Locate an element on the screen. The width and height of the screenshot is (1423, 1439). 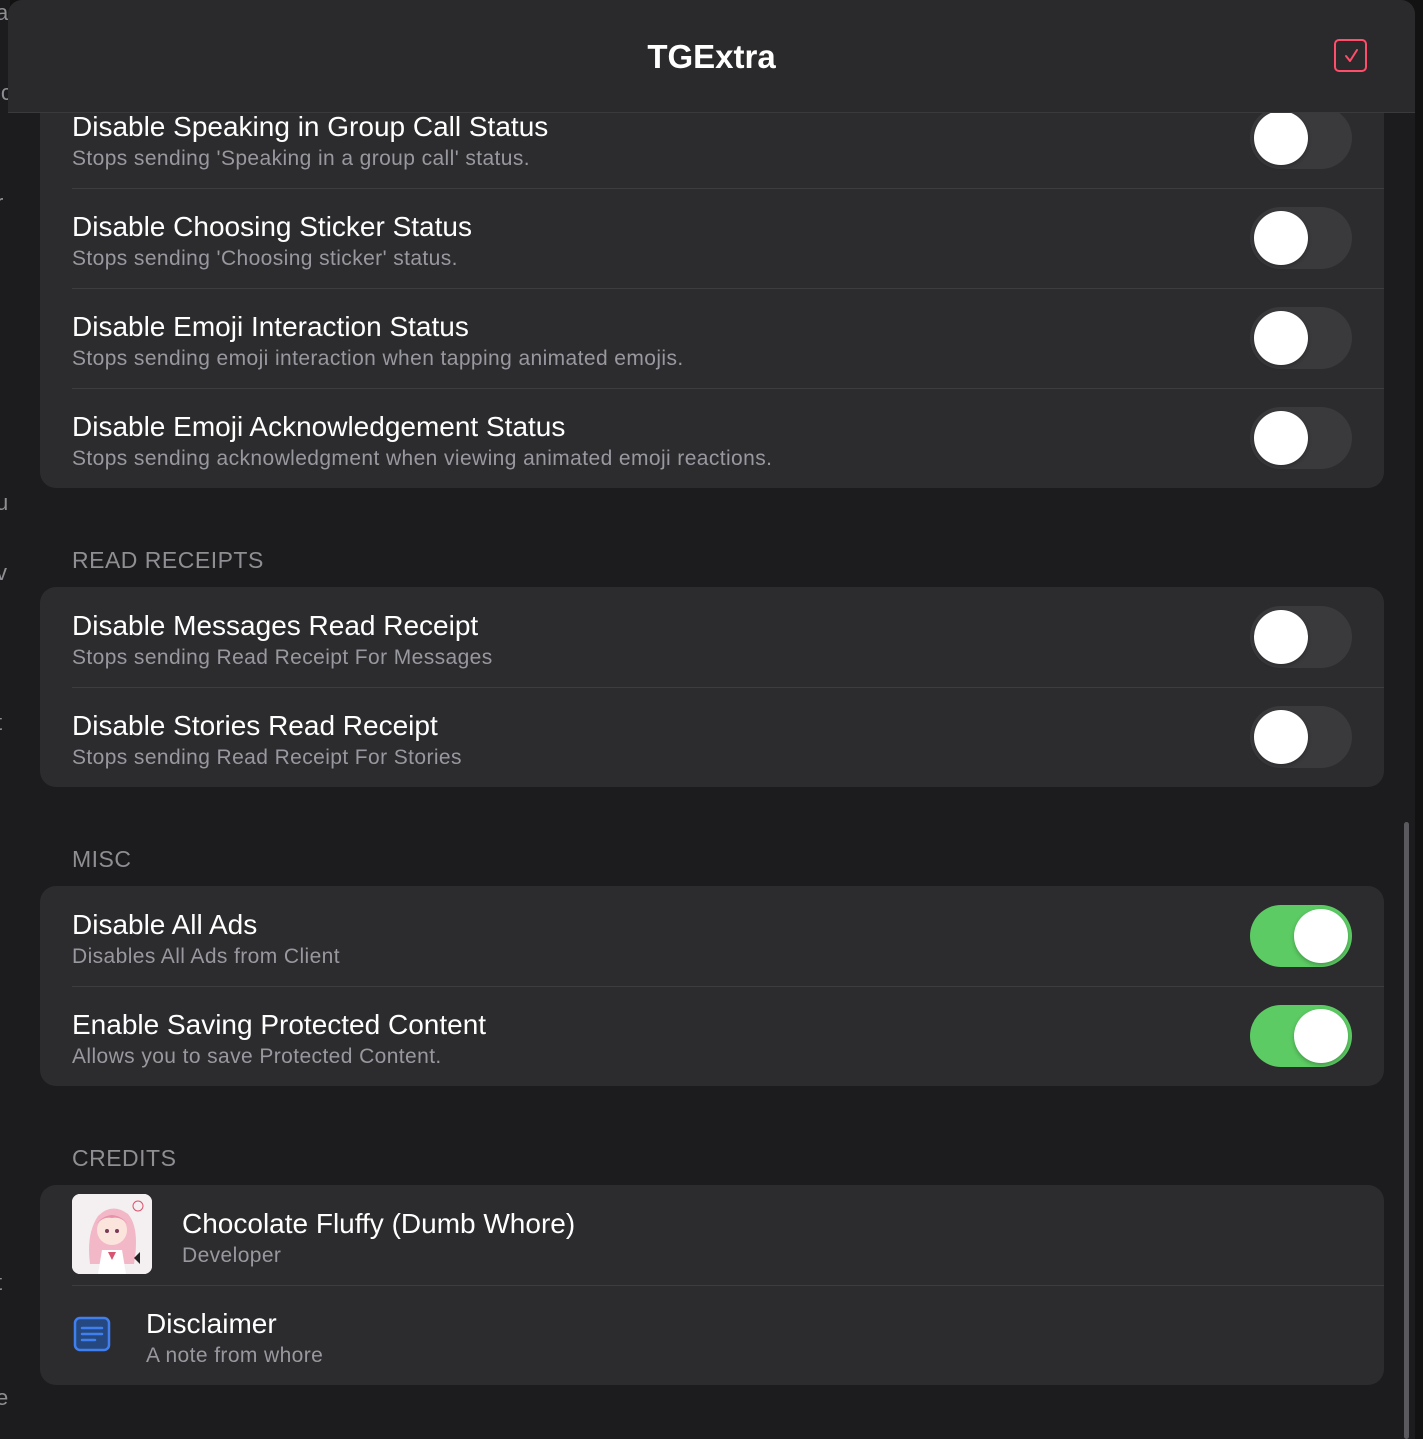
toggle-messages-read-receipt is located at coordinates (1301, 637).